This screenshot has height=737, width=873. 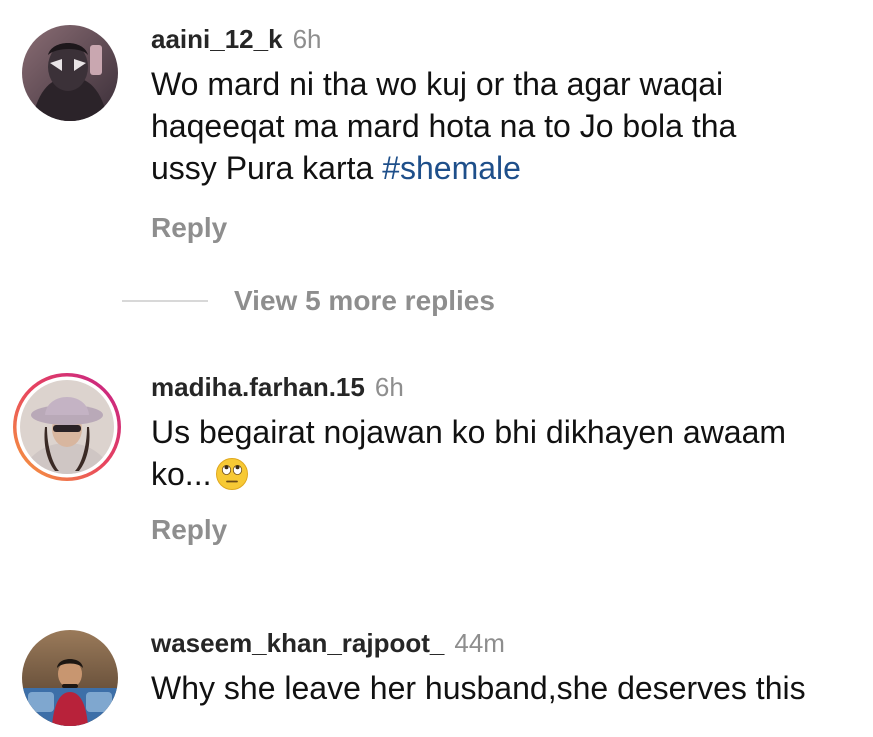 What do you see at coordinates (217, 39) in the screenshot?
I see `username: aaini_12_k` at bounding box center [217, 39].